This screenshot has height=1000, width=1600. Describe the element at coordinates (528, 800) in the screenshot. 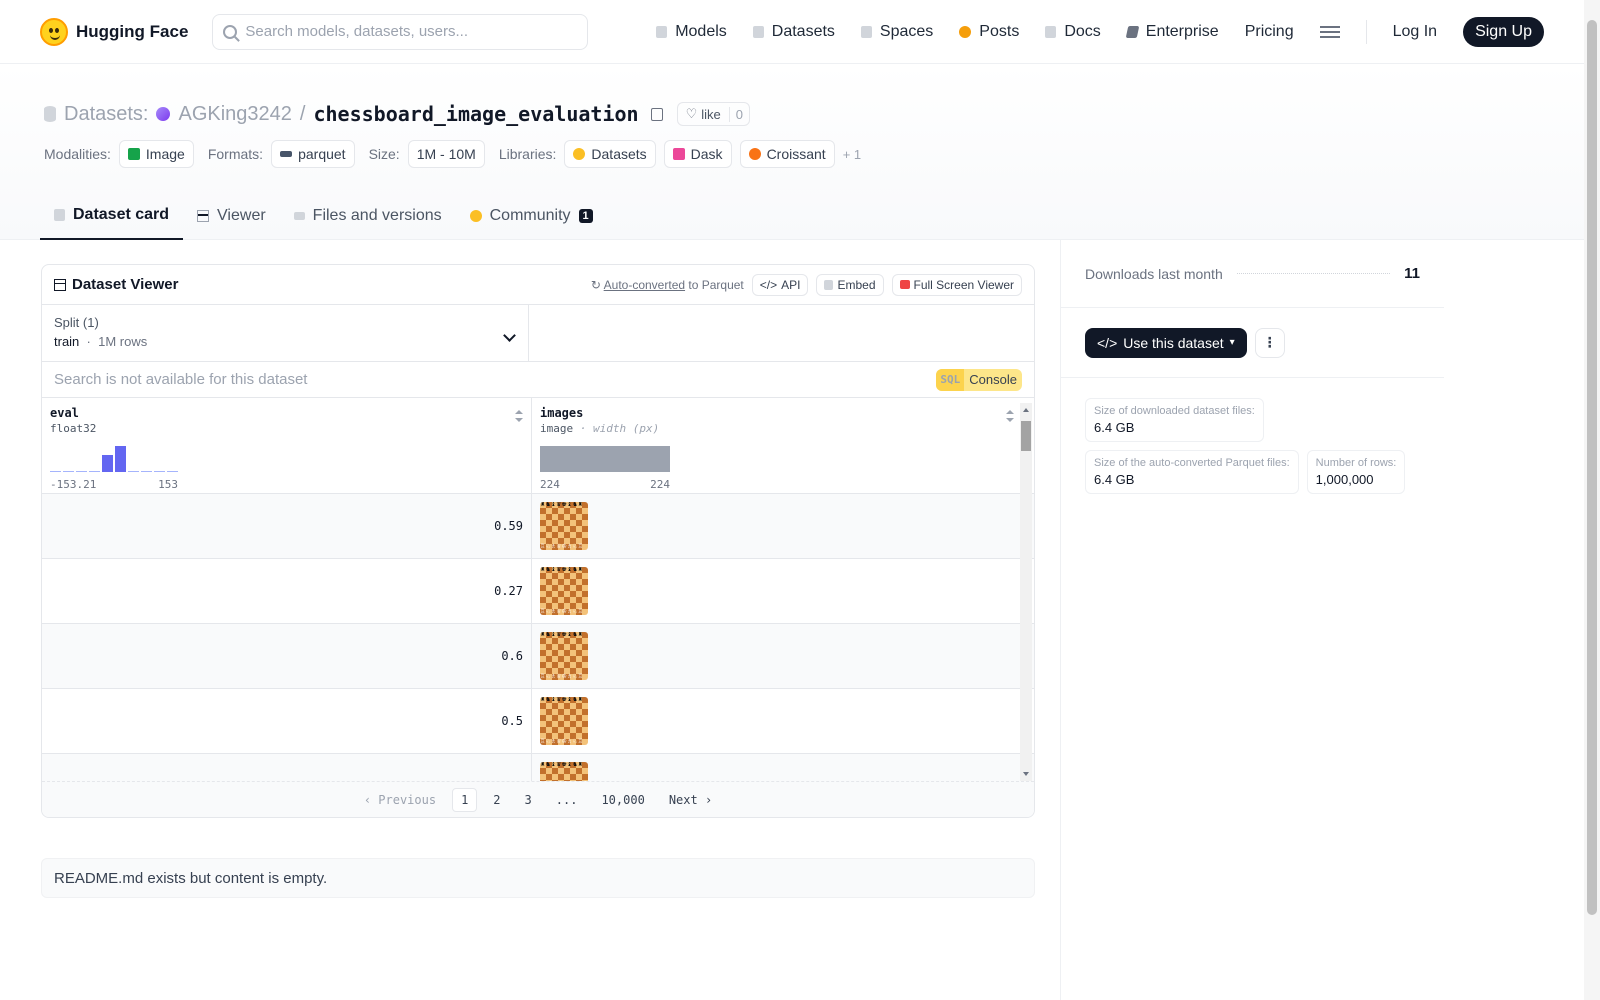

I see `page-3: 3` at that location.